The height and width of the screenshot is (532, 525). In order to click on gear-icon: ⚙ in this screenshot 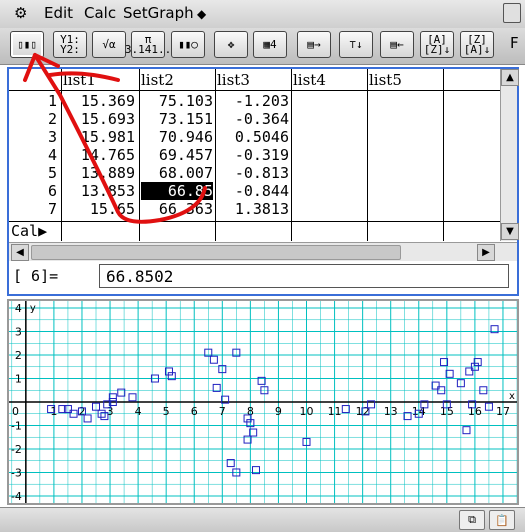, I will do `click(20, 13)`.